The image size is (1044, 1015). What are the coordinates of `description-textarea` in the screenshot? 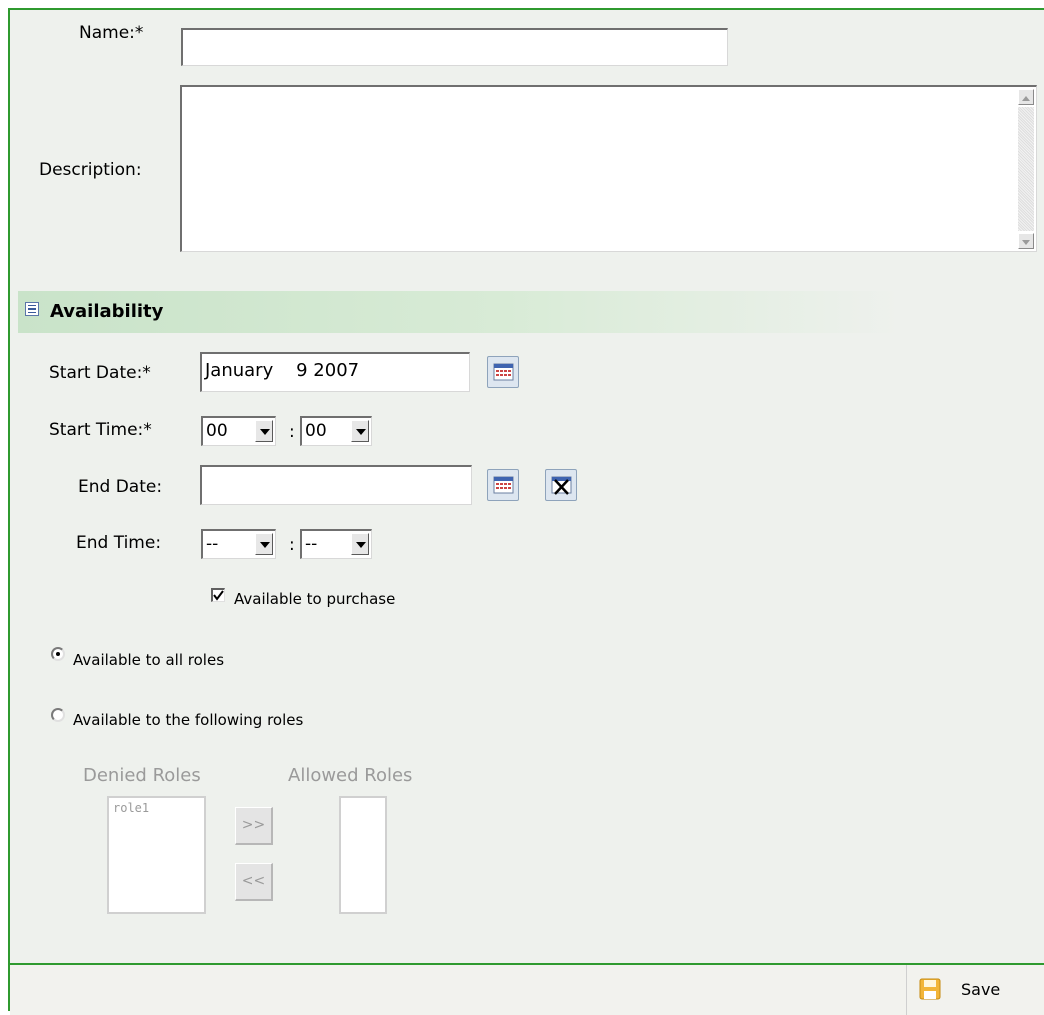 It's located at (608, 168).